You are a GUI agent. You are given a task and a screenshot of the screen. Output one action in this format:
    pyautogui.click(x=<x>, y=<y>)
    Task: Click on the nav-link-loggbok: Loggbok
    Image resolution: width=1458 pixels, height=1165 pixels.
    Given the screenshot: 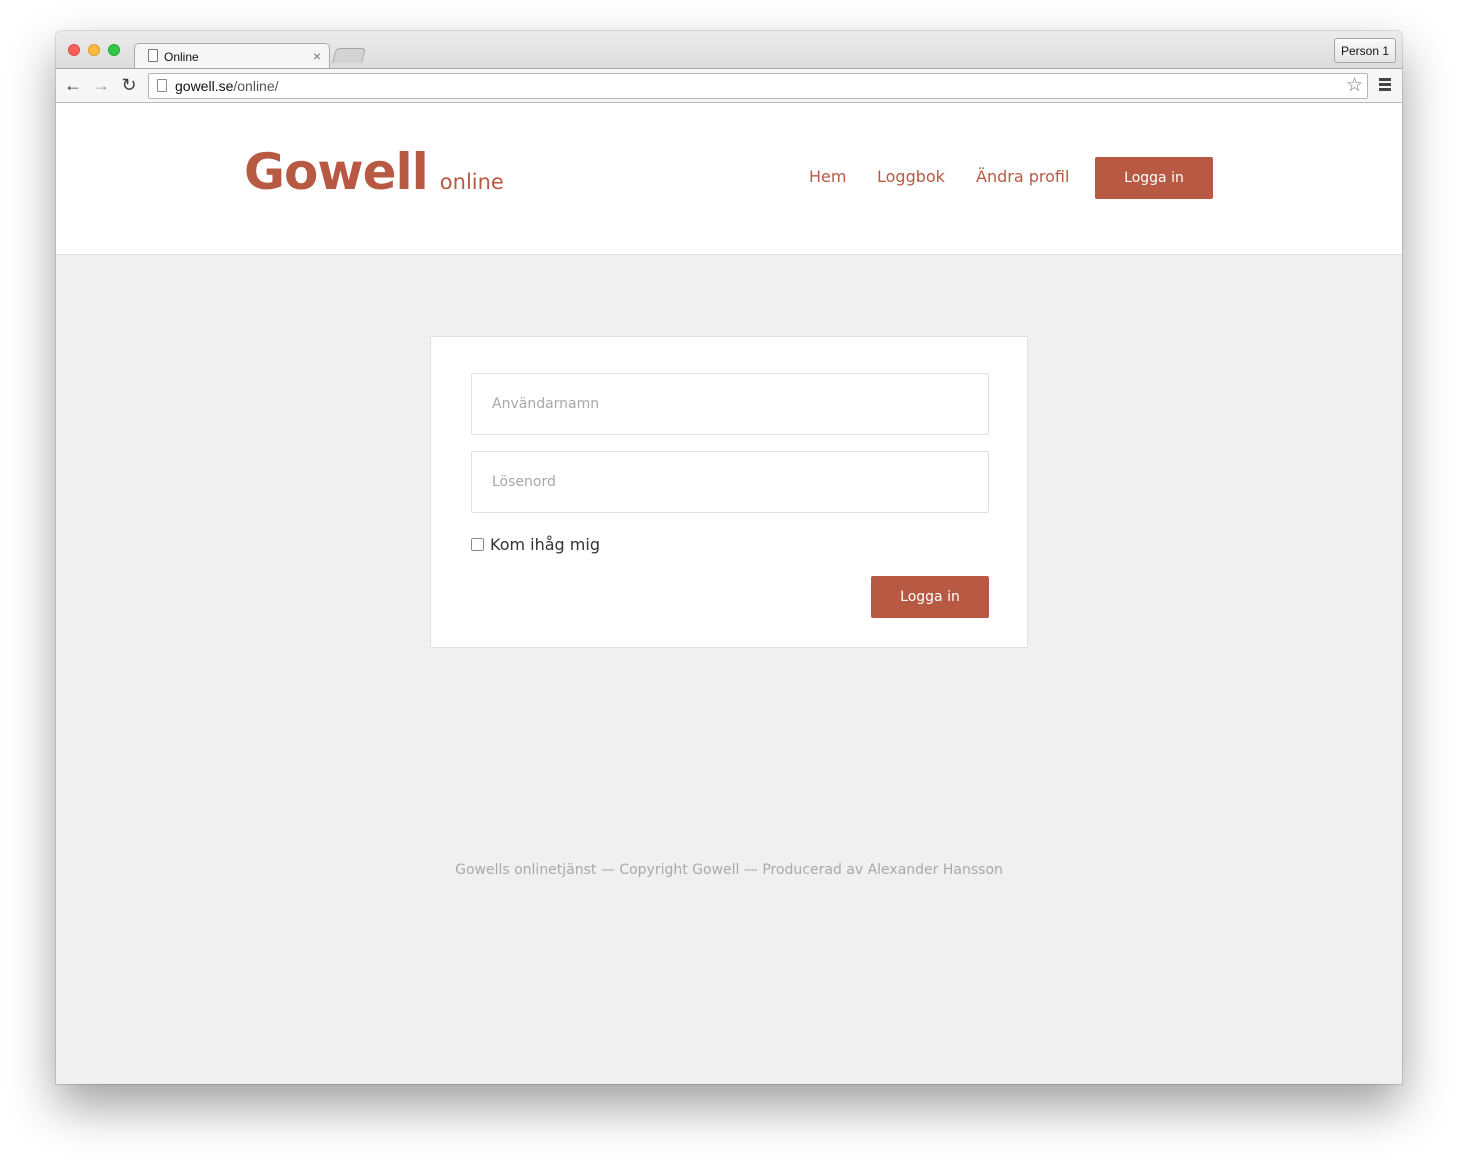 What is the action you would take?
    pyautogui.click(x=911, y=176)
    